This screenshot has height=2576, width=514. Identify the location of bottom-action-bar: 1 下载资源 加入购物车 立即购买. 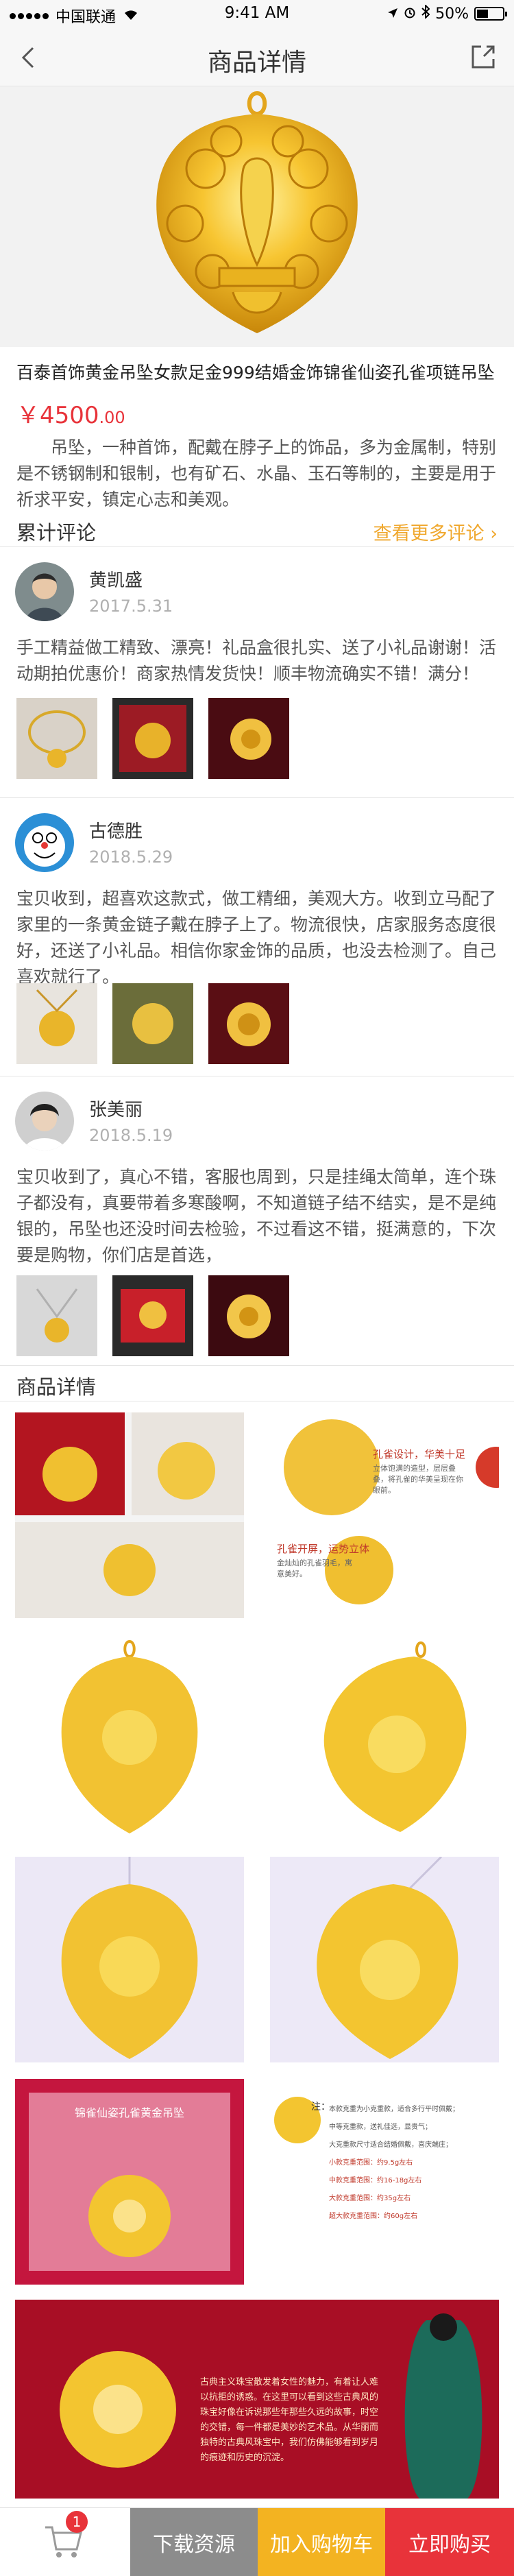
(257, 2541).